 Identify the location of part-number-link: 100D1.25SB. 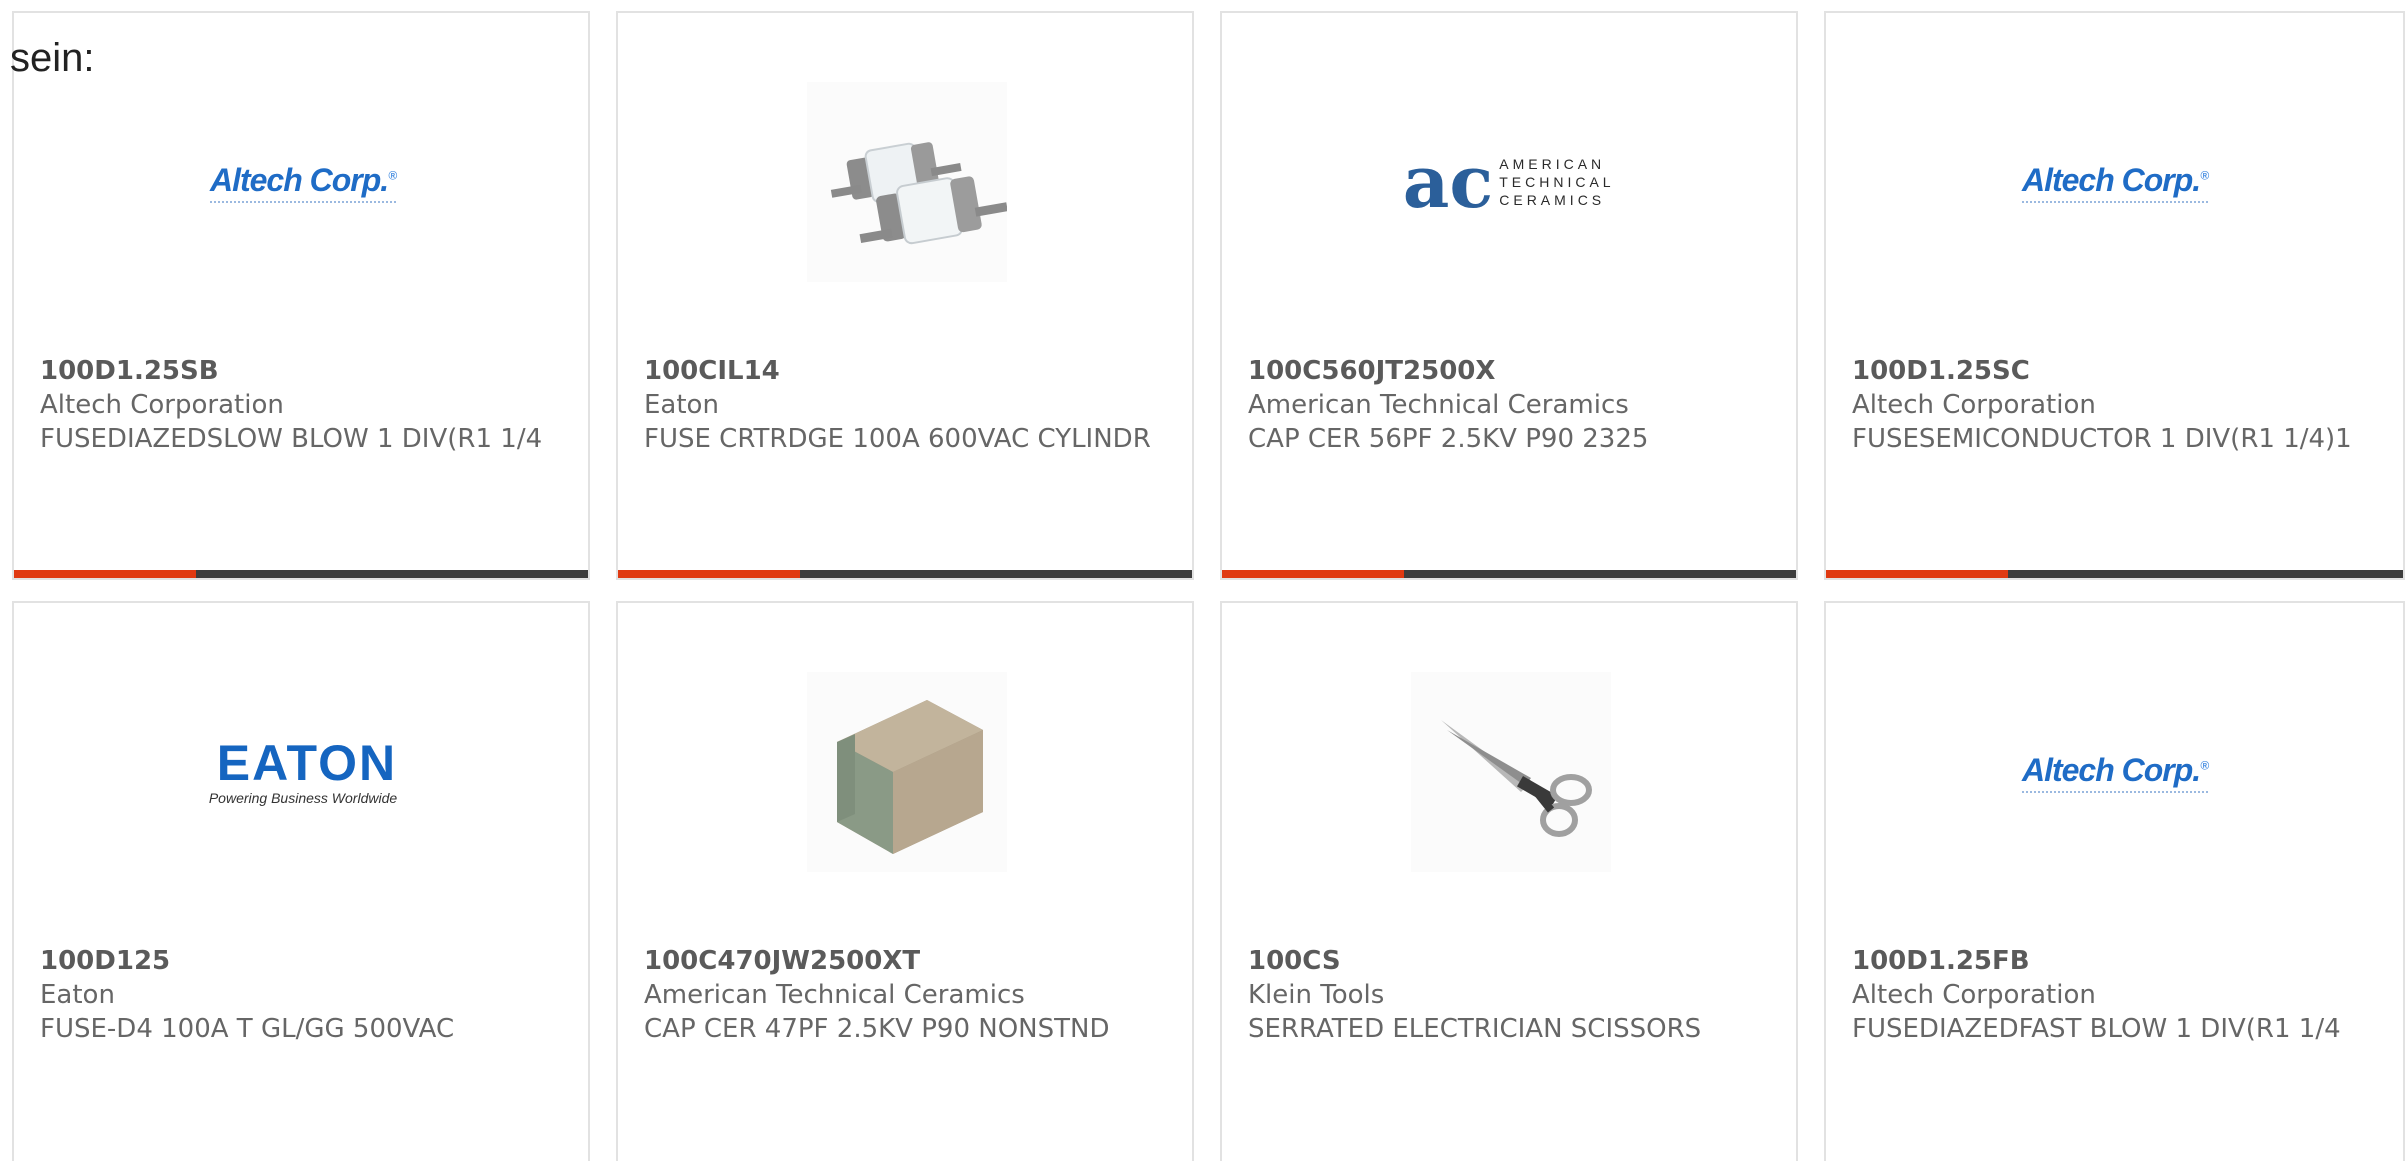
(300, 371).